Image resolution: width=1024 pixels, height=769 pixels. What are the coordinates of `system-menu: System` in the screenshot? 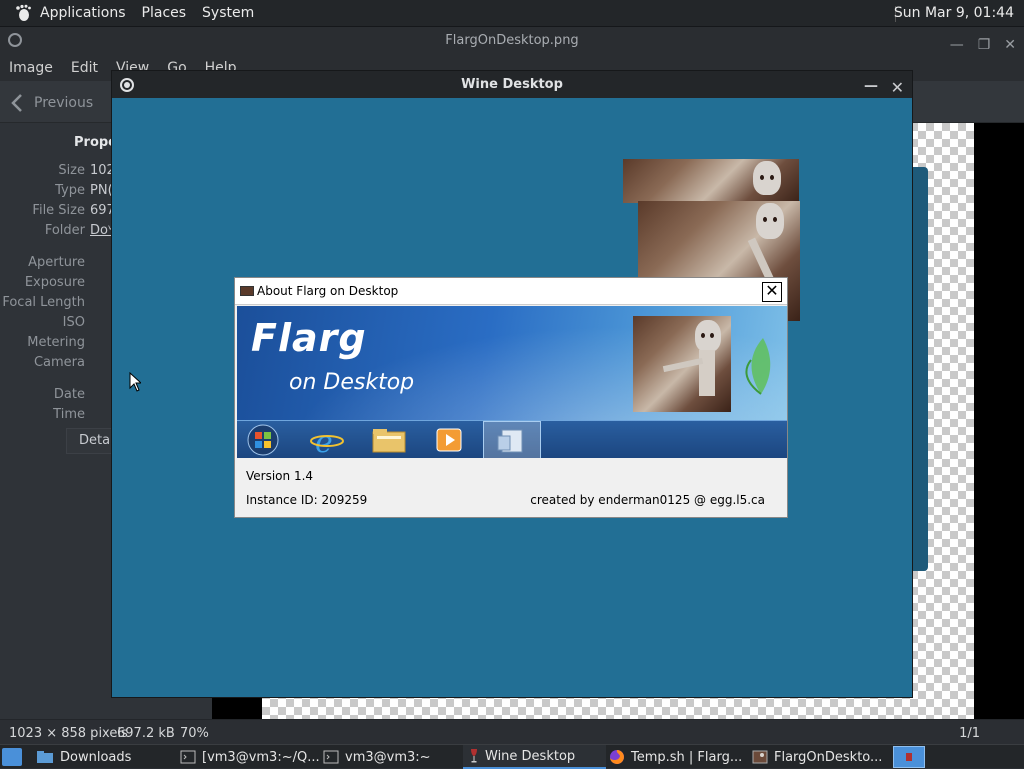 It's located at (228, 13).